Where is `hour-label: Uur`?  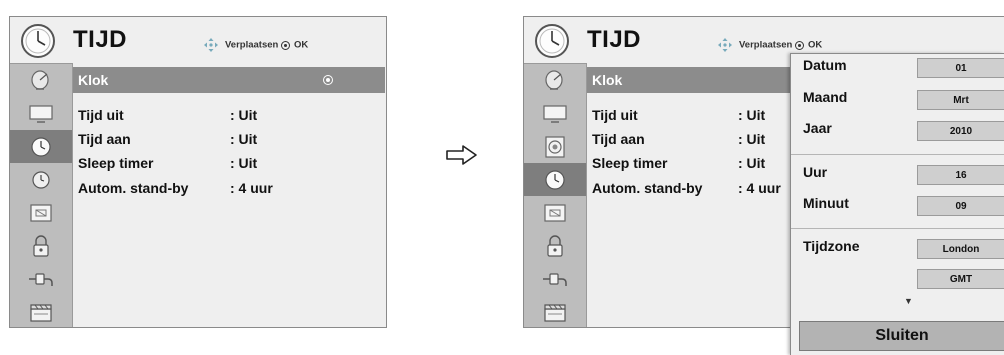
hour-label: Uur is located at coordinates (815, 172).